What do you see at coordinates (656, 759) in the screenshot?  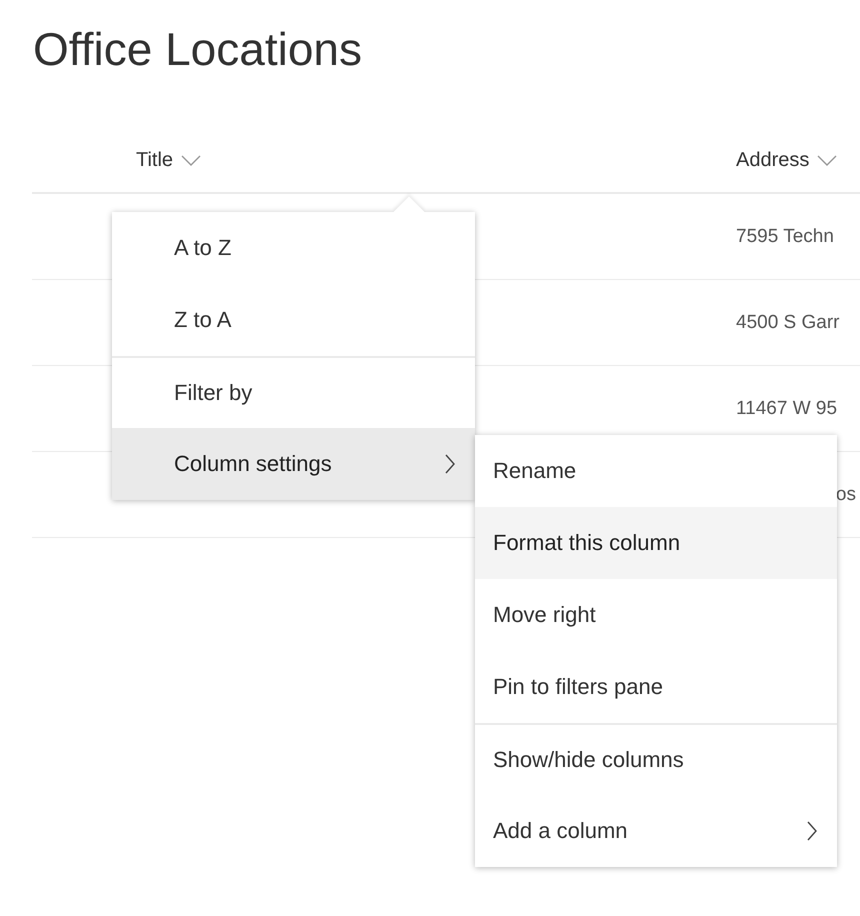 I see `menu-item: Show/hide columns` at bounding box center [656, 759].